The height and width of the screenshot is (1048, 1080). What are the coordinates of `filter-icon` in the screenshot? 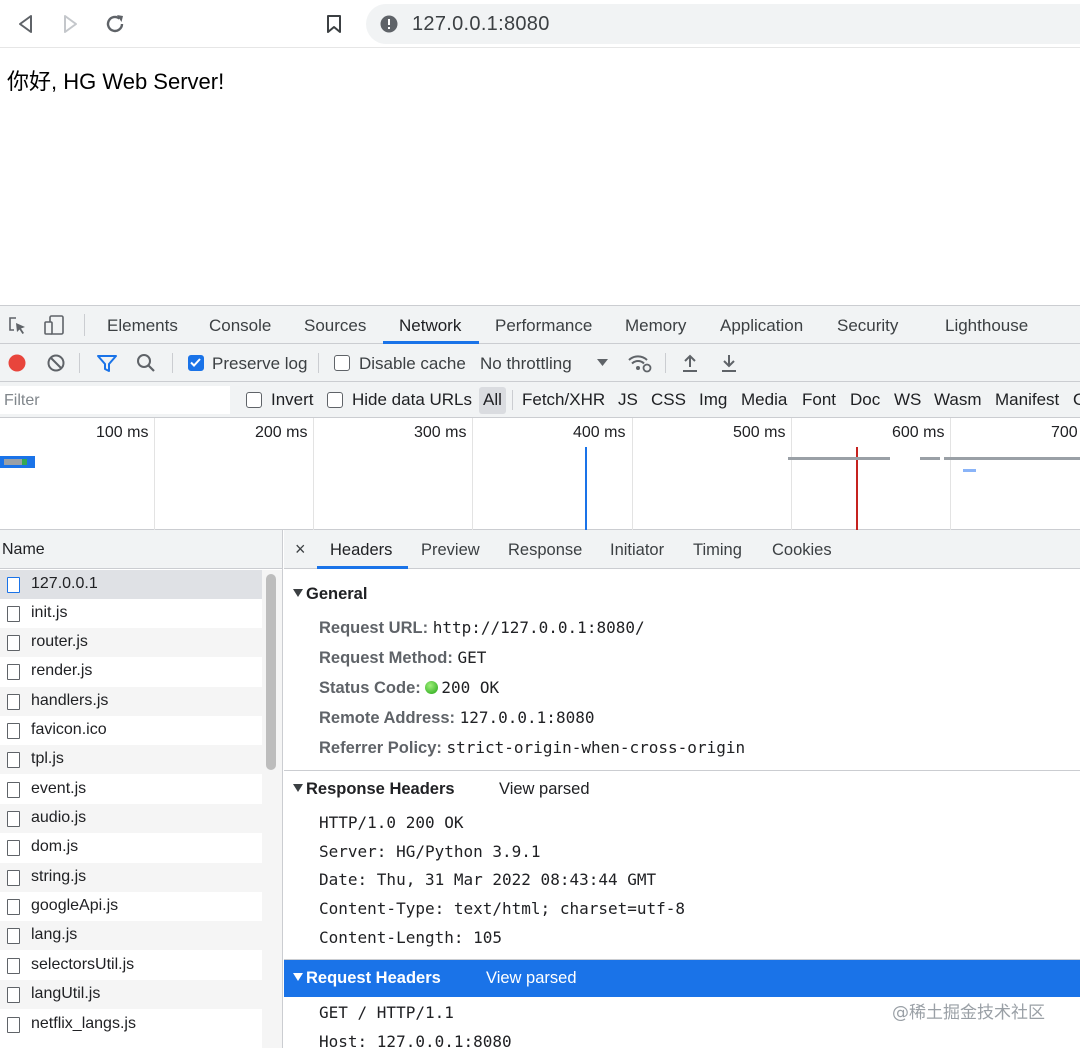 It's located at (107, 363).